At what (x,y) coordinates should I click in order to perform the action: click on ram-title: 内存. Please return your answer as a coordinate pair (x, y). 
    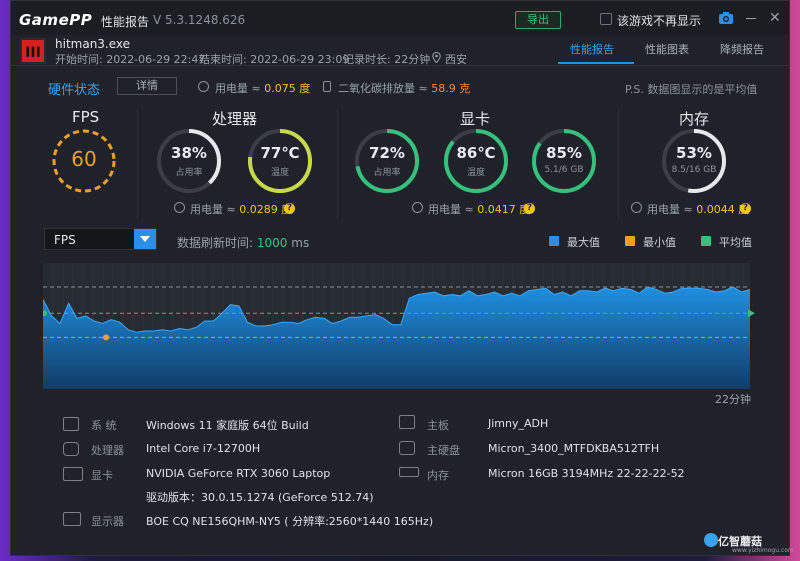
    Looking at the image, I should click on (694, 119).